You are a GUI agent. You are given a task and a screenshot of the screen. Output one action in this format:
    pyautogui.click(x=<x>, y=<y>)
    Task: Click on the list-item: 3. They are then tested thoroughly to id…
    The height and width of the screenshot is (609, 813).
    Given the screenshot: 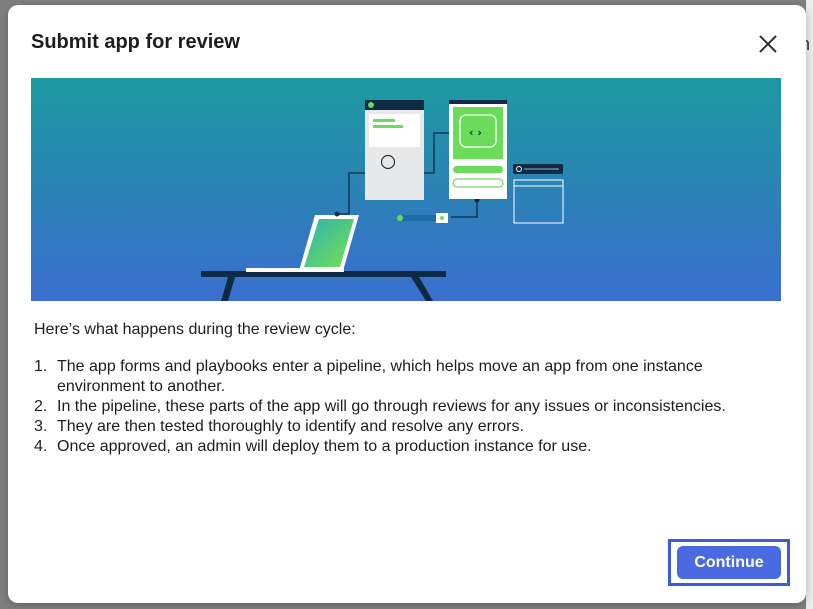 What is the action you would take?
    pyautogui.click(x=409, y=427)
    